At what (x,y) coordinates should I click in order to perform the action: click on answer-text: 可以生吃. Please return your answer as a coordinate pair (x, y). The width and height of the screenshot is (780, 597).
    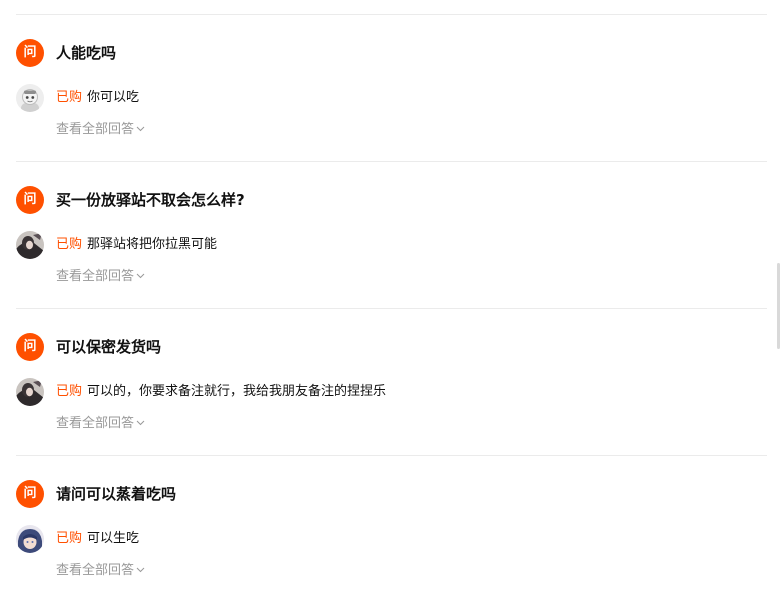
    Looking at the image, I should click on (113, 538).